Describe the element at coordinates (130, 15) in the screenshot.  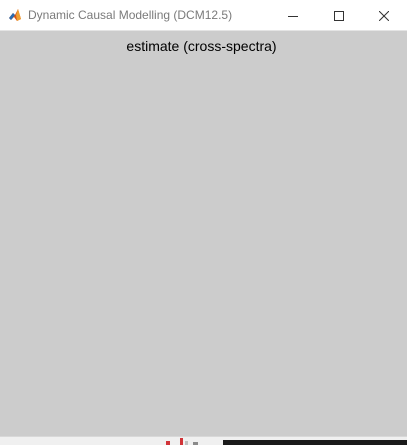
I see `window-title: Dynamic Causal Modelling (DCM12.5)` at that location.